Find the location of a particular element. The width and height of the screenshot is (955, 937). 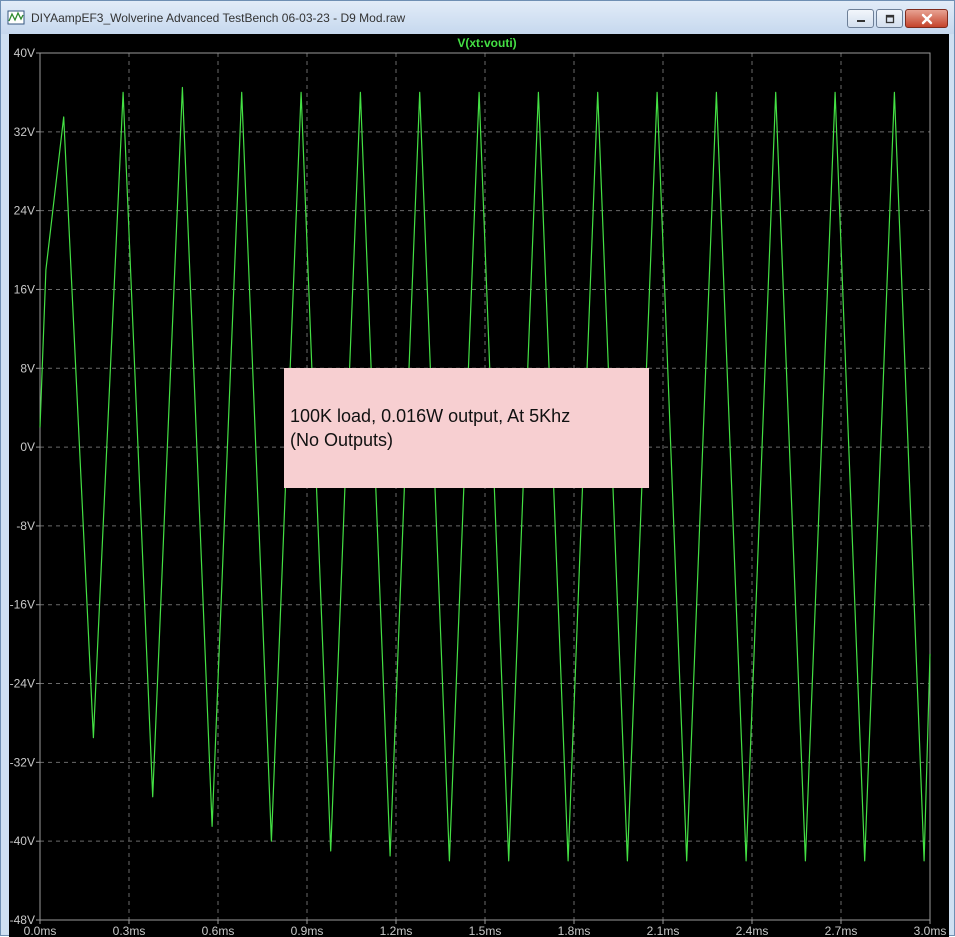

y-tick-label: 40V is located at coordinates (24, 53).